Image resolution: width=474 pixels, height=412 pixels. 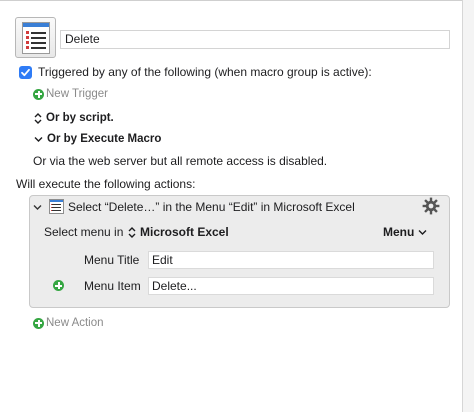 I want to click on macro-icon, so click(x=35, y=37).